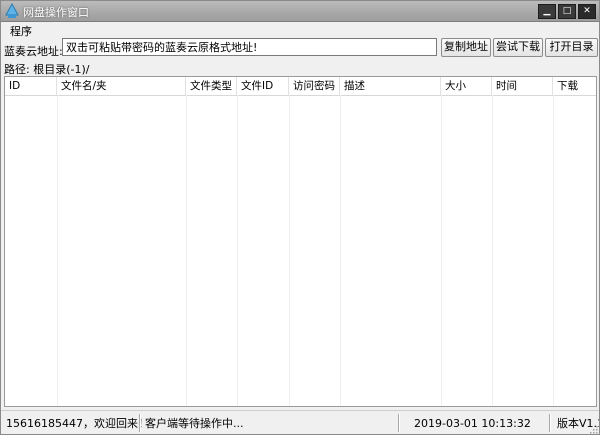  What do you see at coordinates (263, 86) in the screenshot?
I see `column-header-fileid: 文件ID` at bounding box center [263, 86].